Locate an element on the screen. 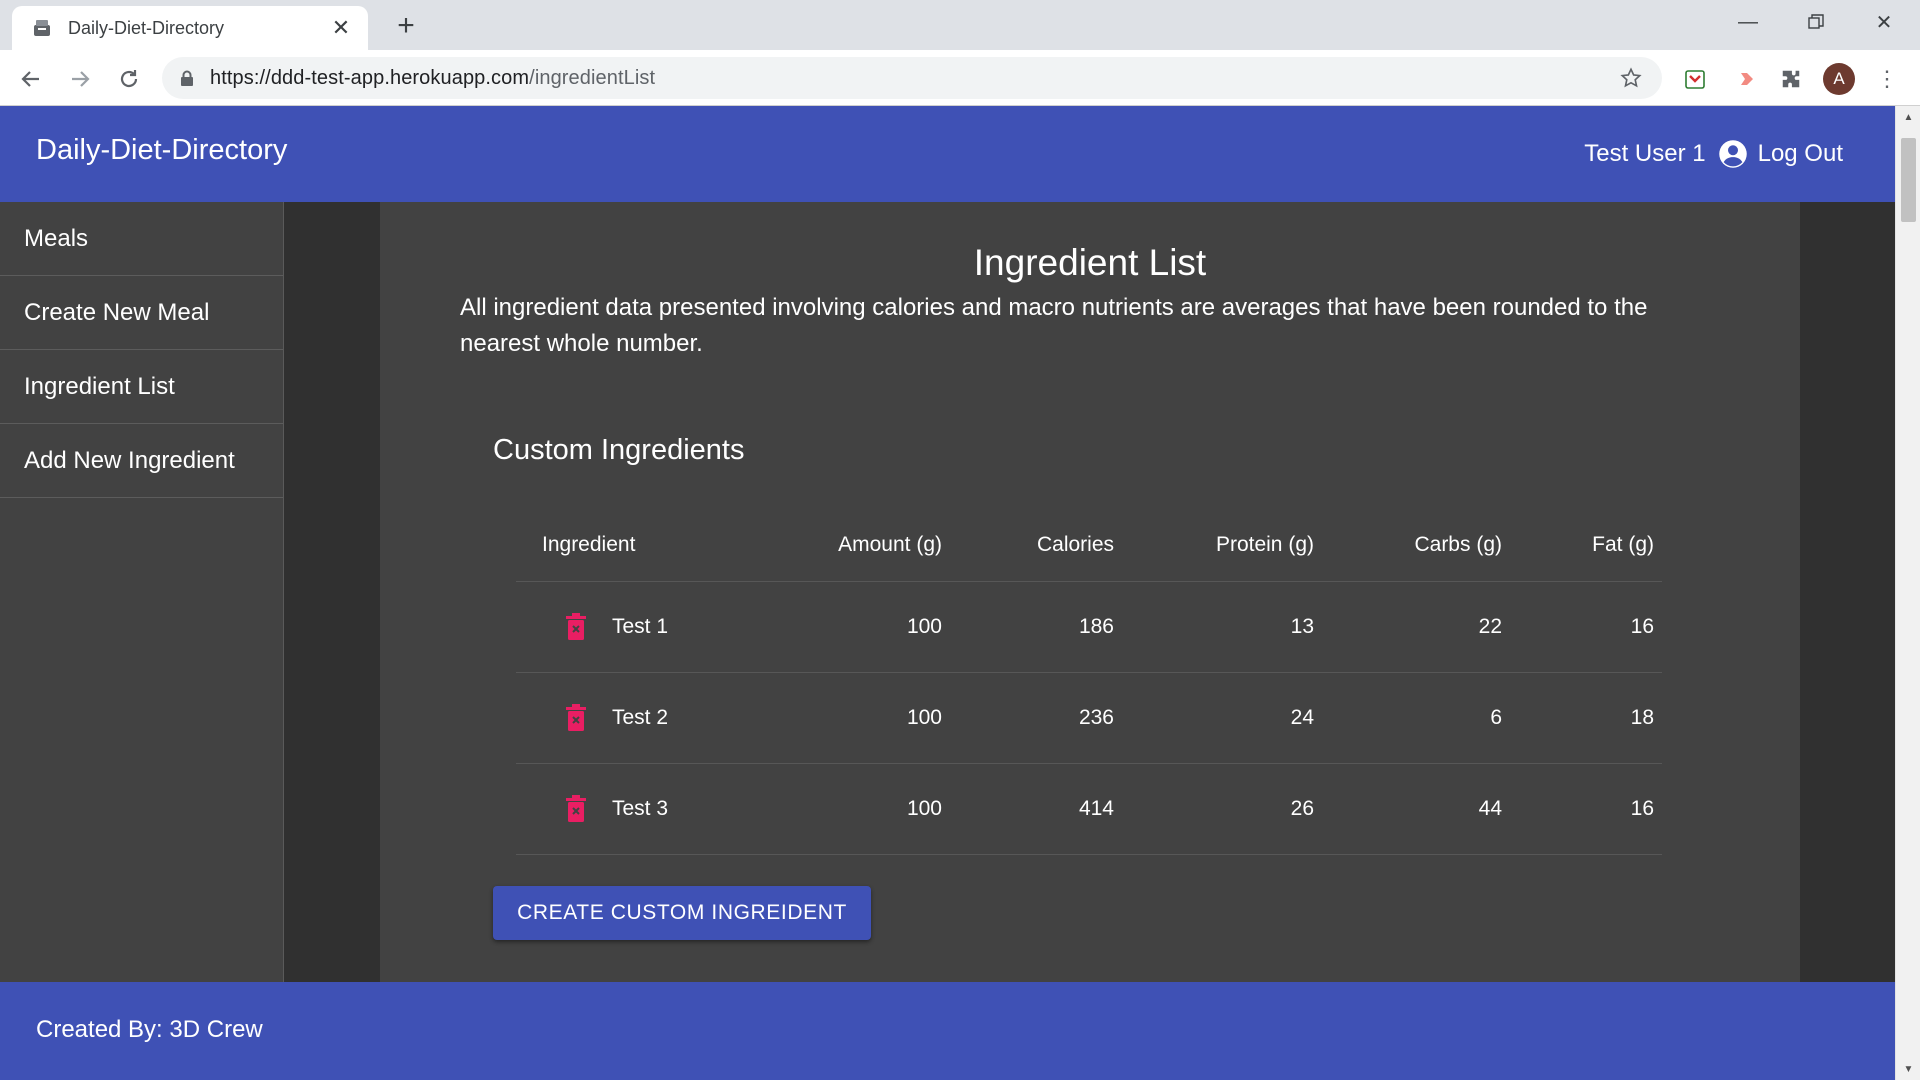 The height and width of the screenshot is (1080, 1920). scroll-down-icon: ▼ is located at coordinates (1908, 1069).